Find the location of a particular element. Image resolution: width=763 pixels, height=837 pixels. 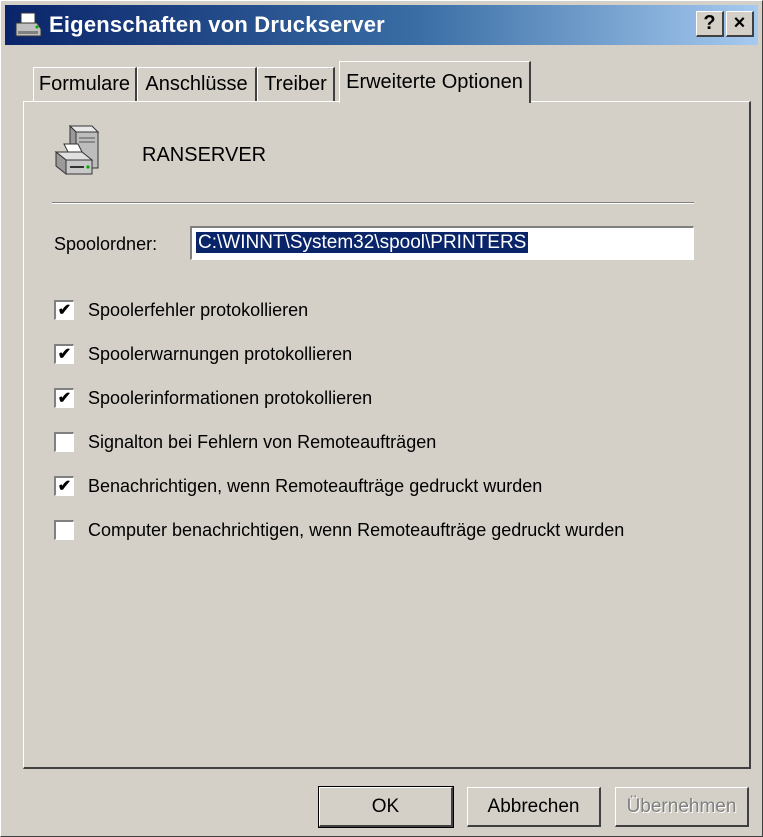

tab-anschluesse: Anschlüsse is located at coordinates (197, 84).